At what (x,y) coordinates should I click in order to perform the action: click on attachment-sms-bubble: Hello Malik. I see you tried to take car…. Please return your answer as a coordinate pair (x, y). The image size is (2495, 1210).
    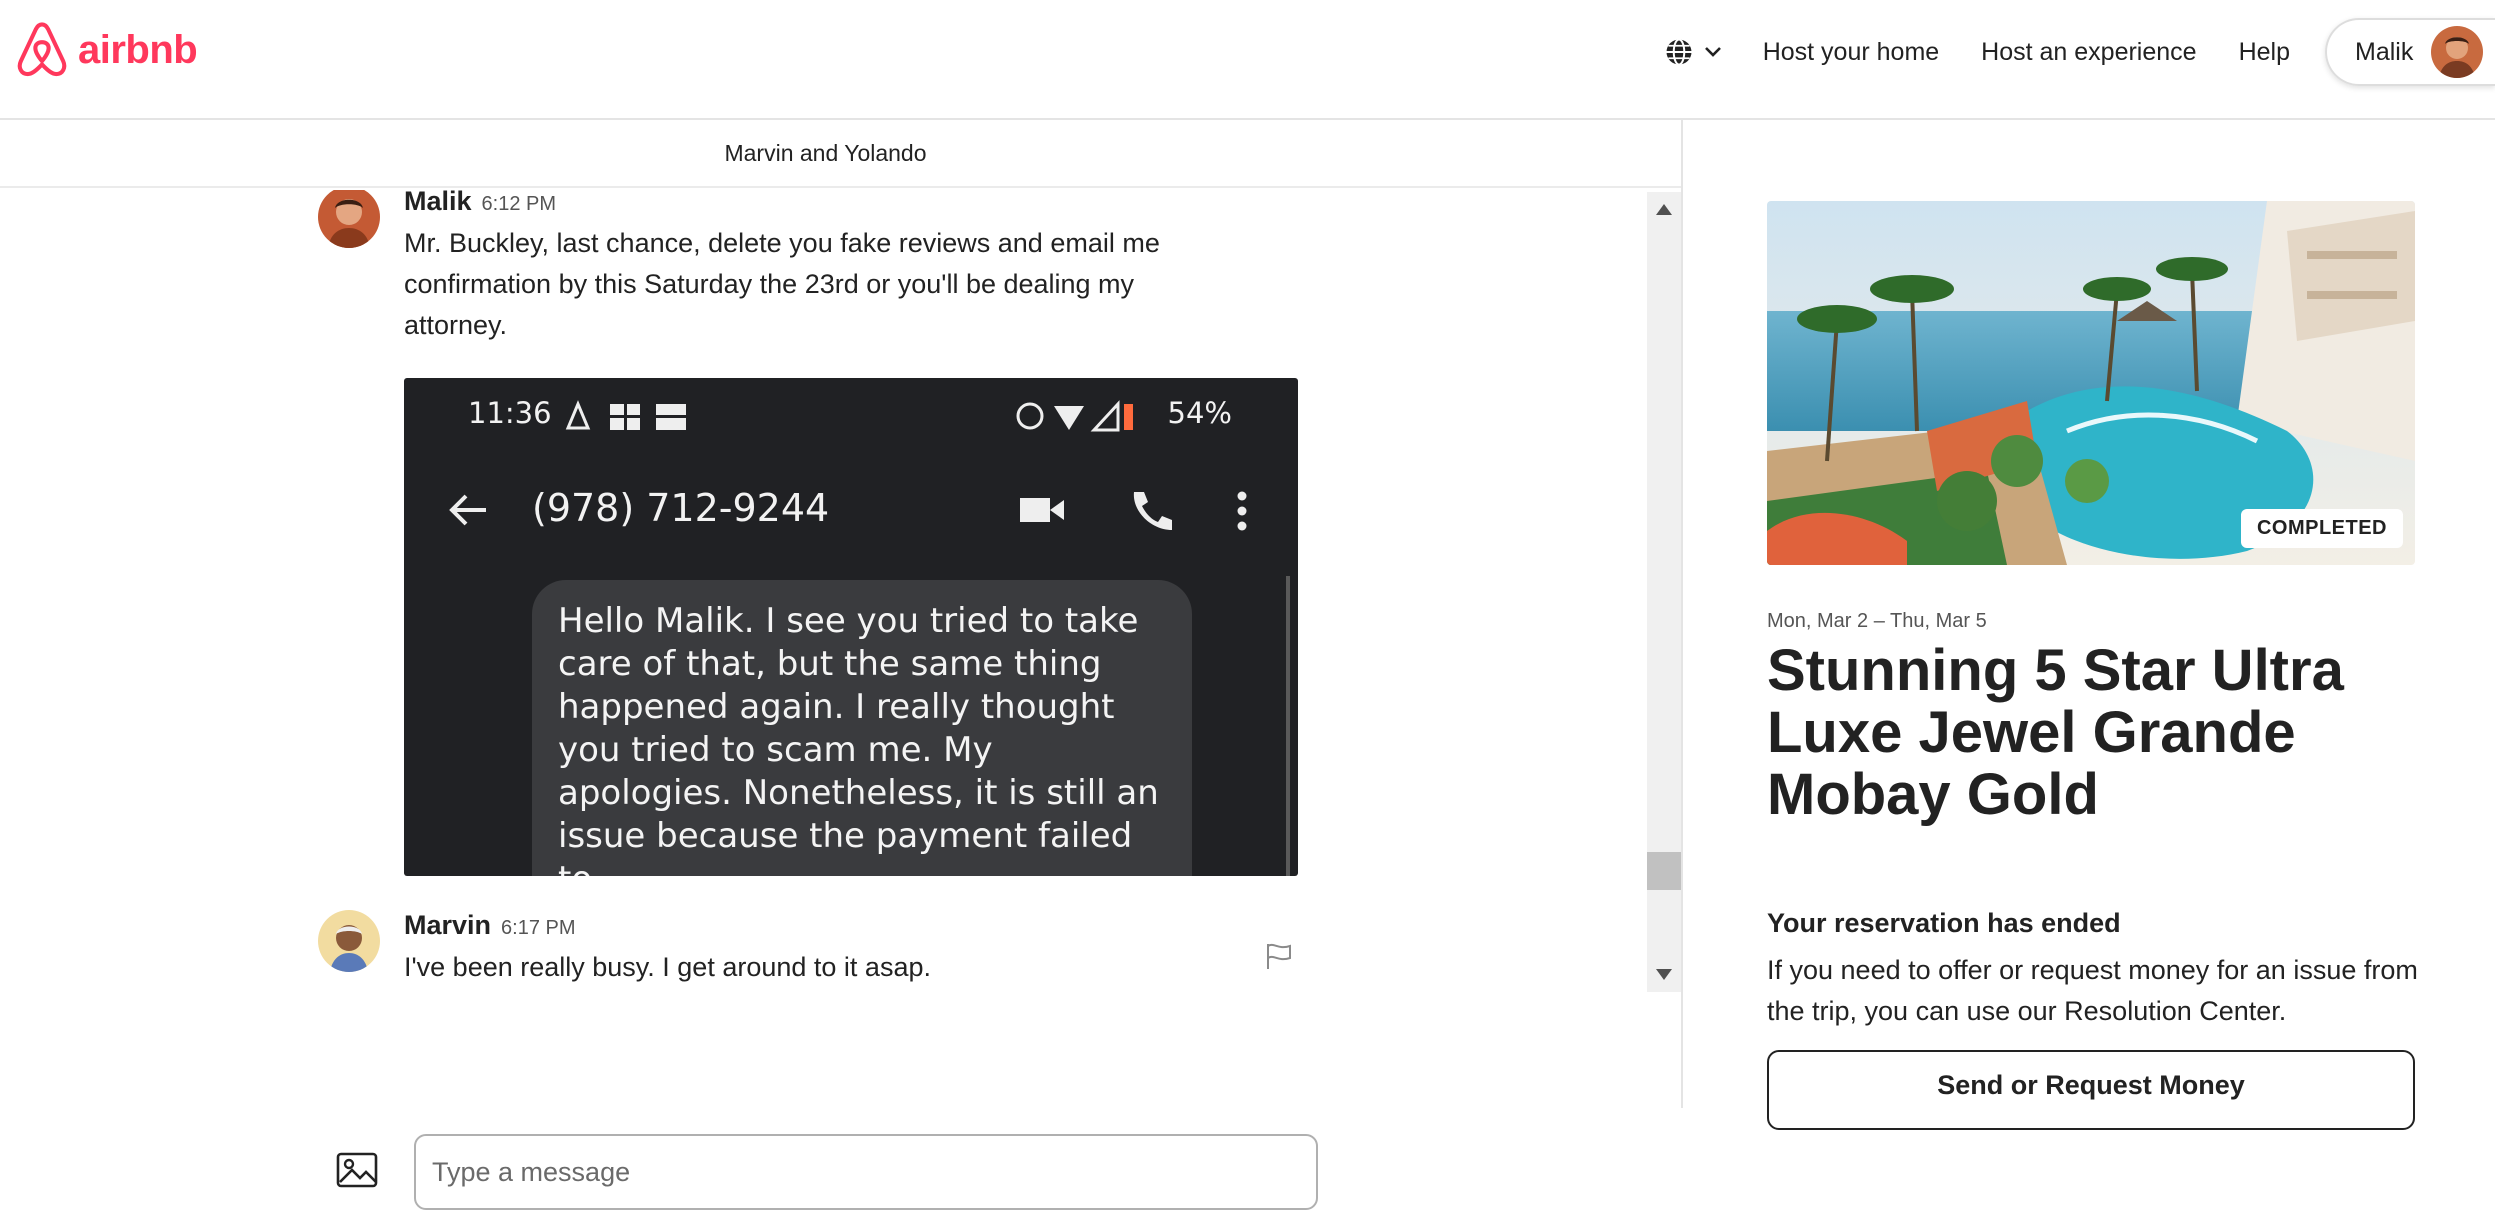
    Looking at the image, I should click on (862, 728).